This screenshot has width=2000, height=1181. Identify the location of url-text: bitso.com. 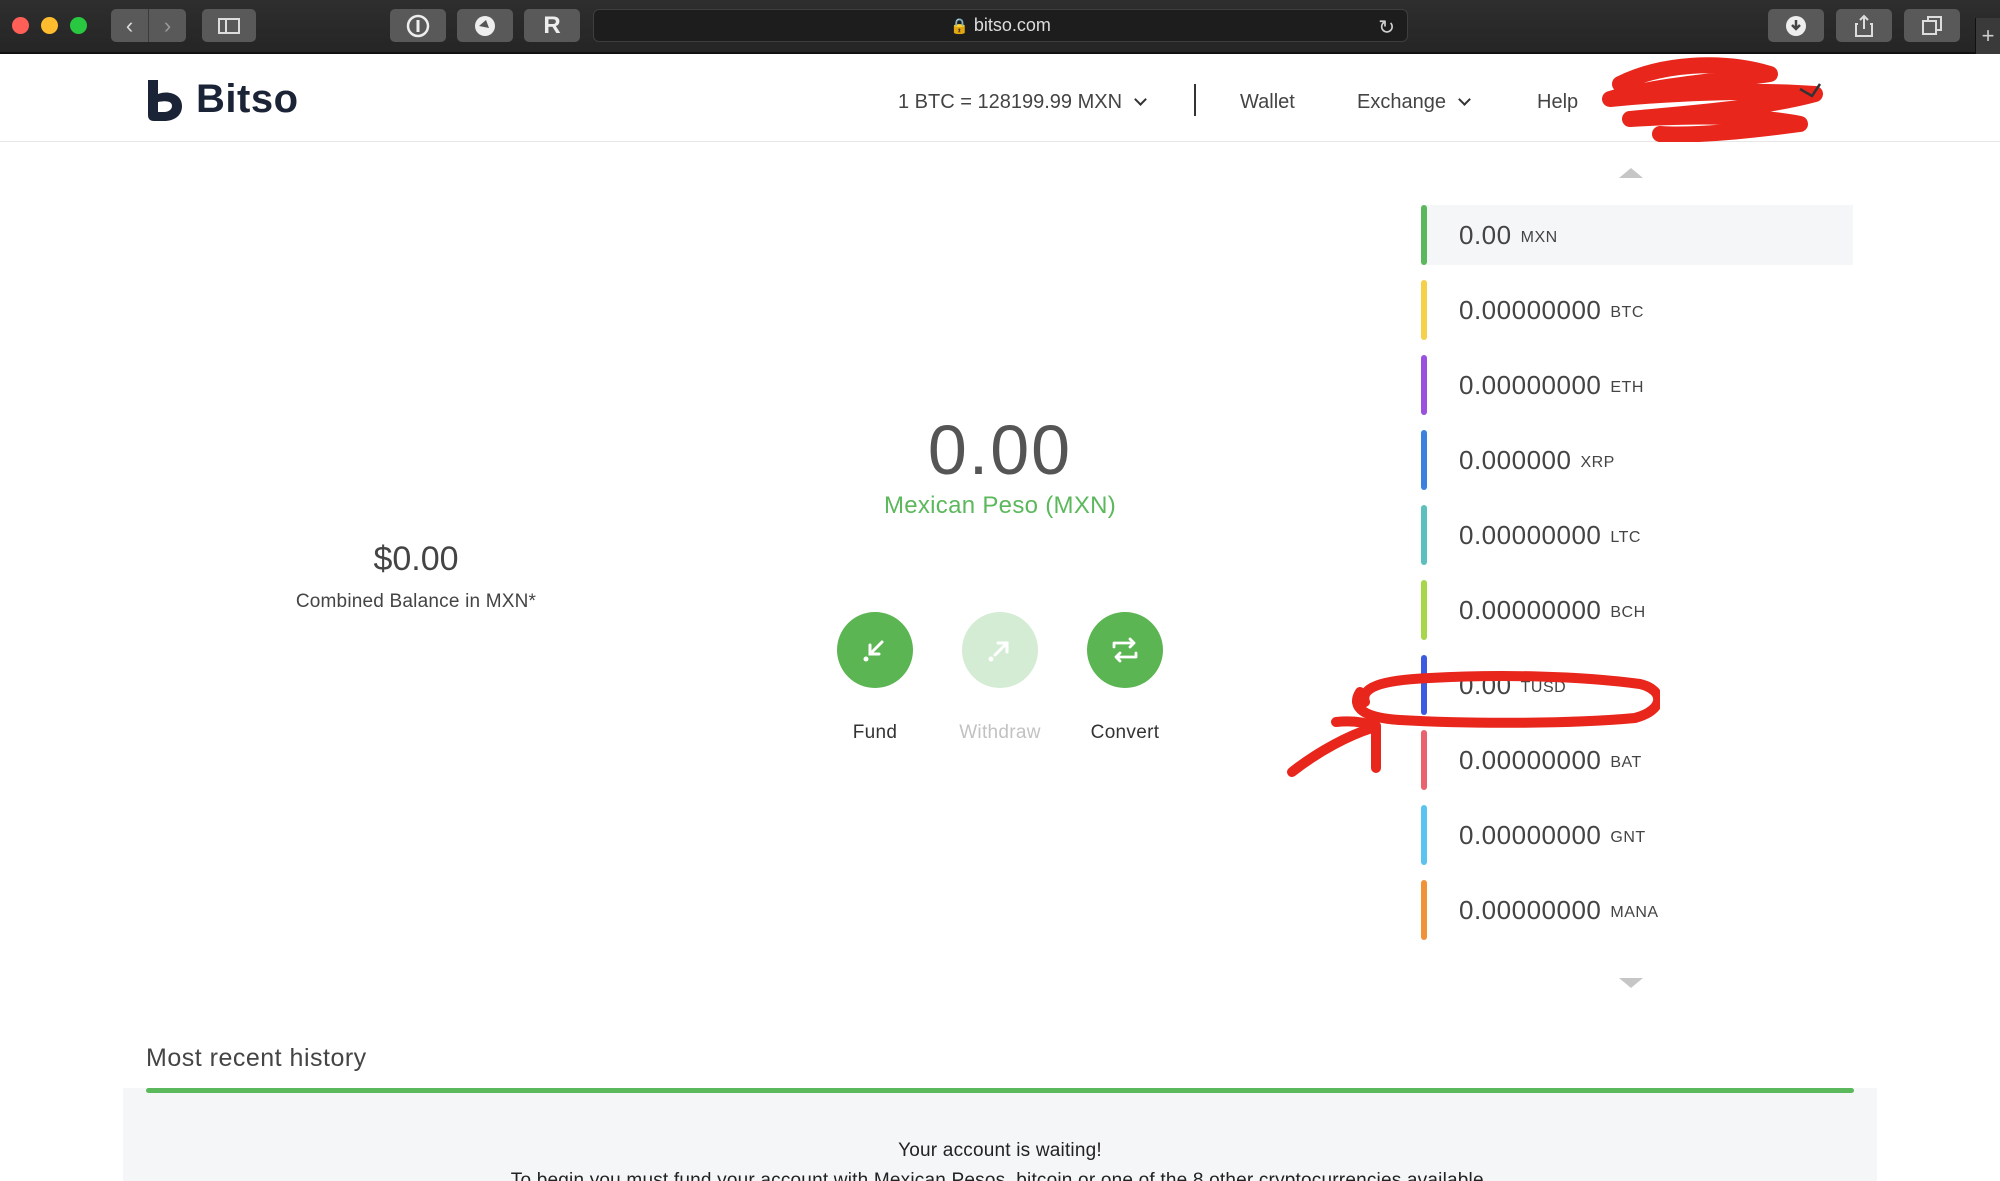
(1012, 25).